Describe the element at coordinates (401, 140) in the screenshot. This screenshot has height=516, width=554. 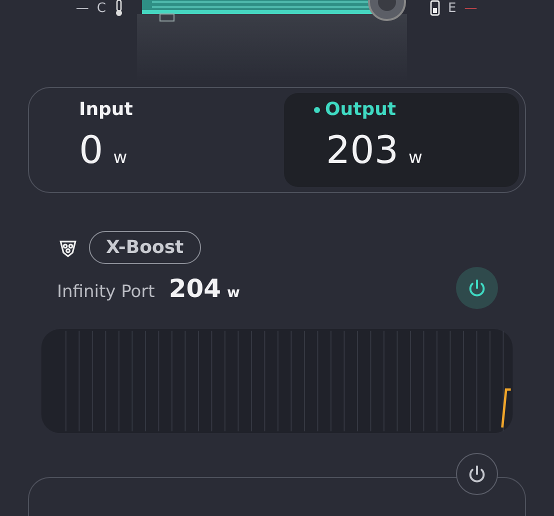
I see `mode-tab: Output 203 w` at that location.